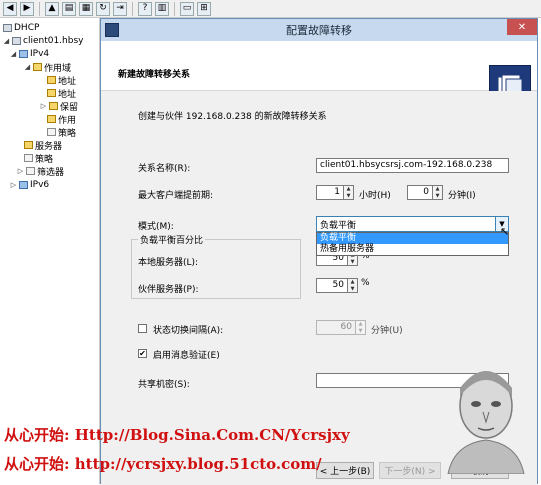  What do you see at coordinates (40, 54) in the screenshot?
I see `tree-item-label: IPv4` at bounding box center [40, 54].